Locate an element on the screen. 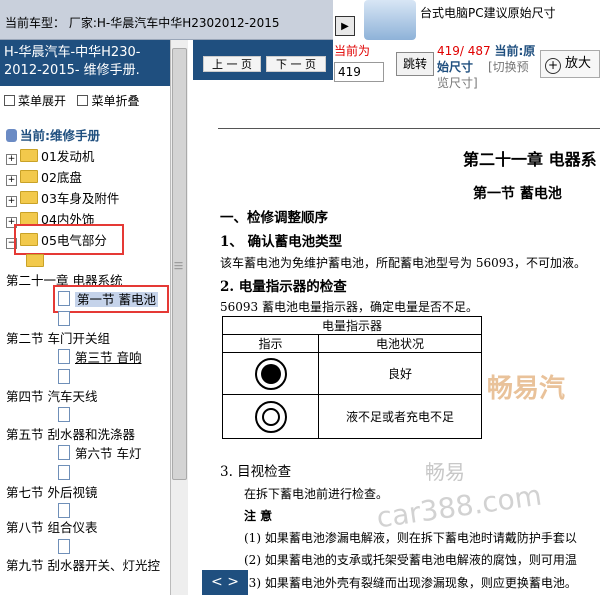 Image resolution: width=600 pixels, height=595 pixels. zoom-in-button: + 放大 is located at coordinates (570, 64).